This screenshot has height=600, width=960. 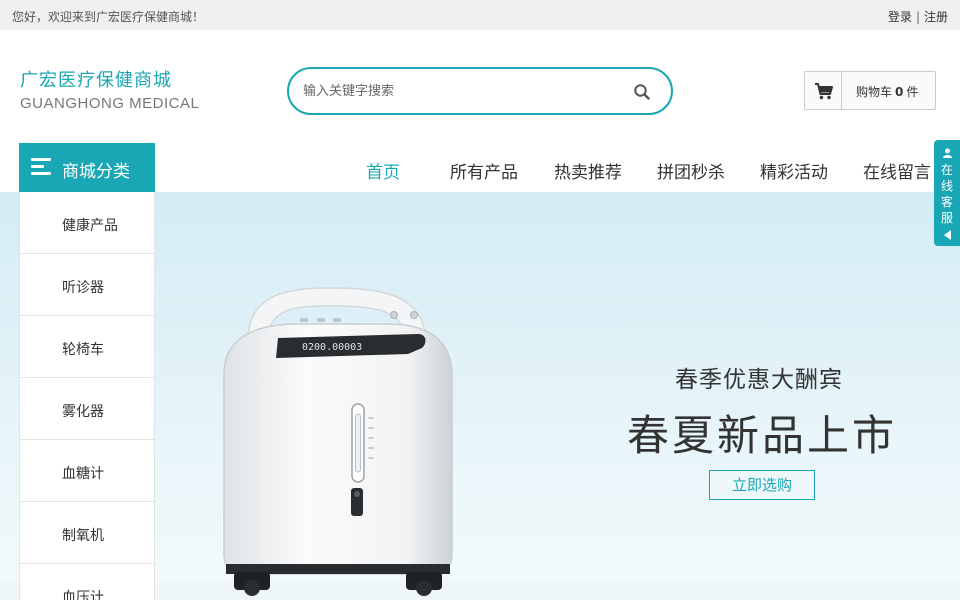 I want to click on nav-item-events: 精彩活动, so click(x=794, y=170).